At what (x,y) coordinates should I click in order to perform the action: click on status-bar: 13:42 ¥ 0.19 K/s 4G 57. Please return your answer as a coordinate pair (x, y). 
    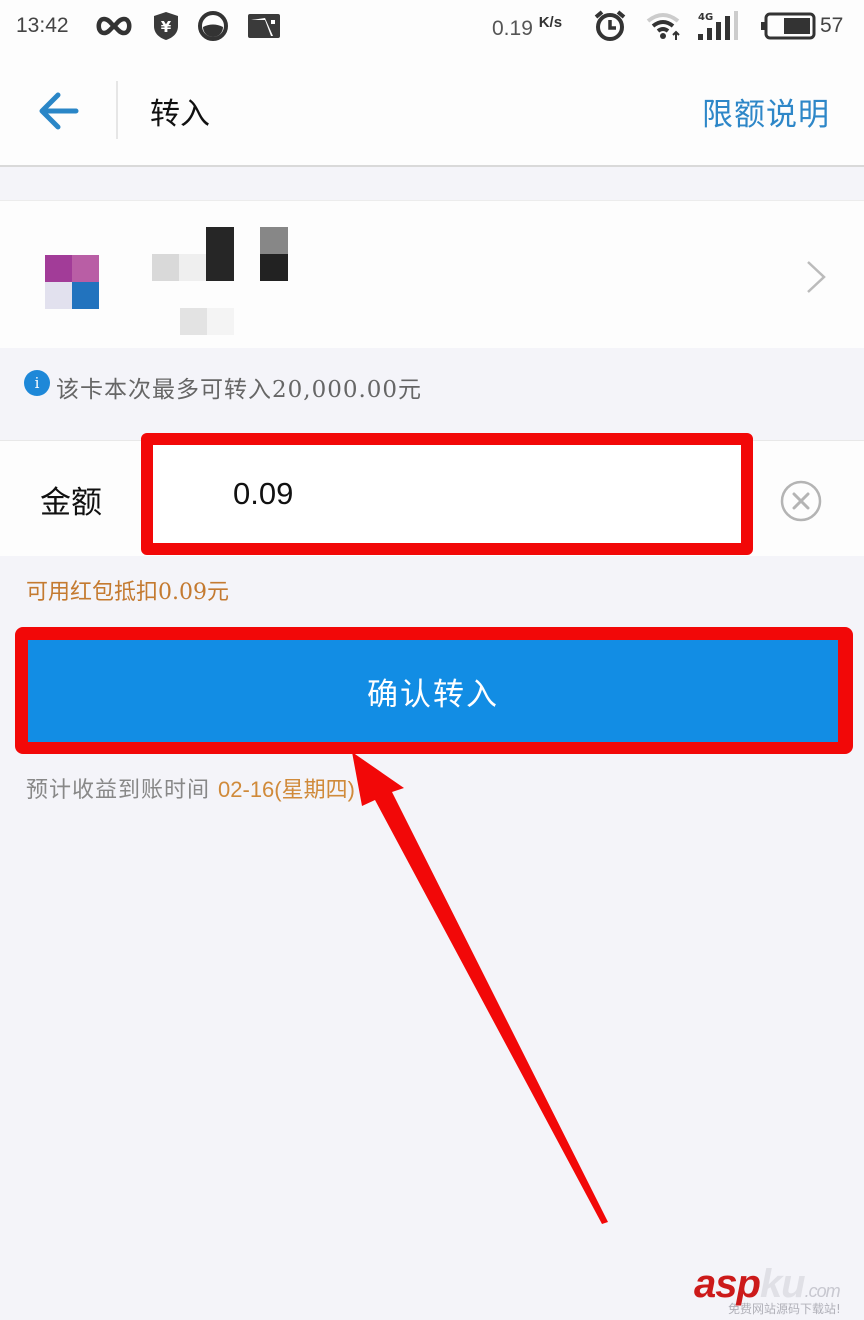
    Looking at the image, I should click on (432, 27).